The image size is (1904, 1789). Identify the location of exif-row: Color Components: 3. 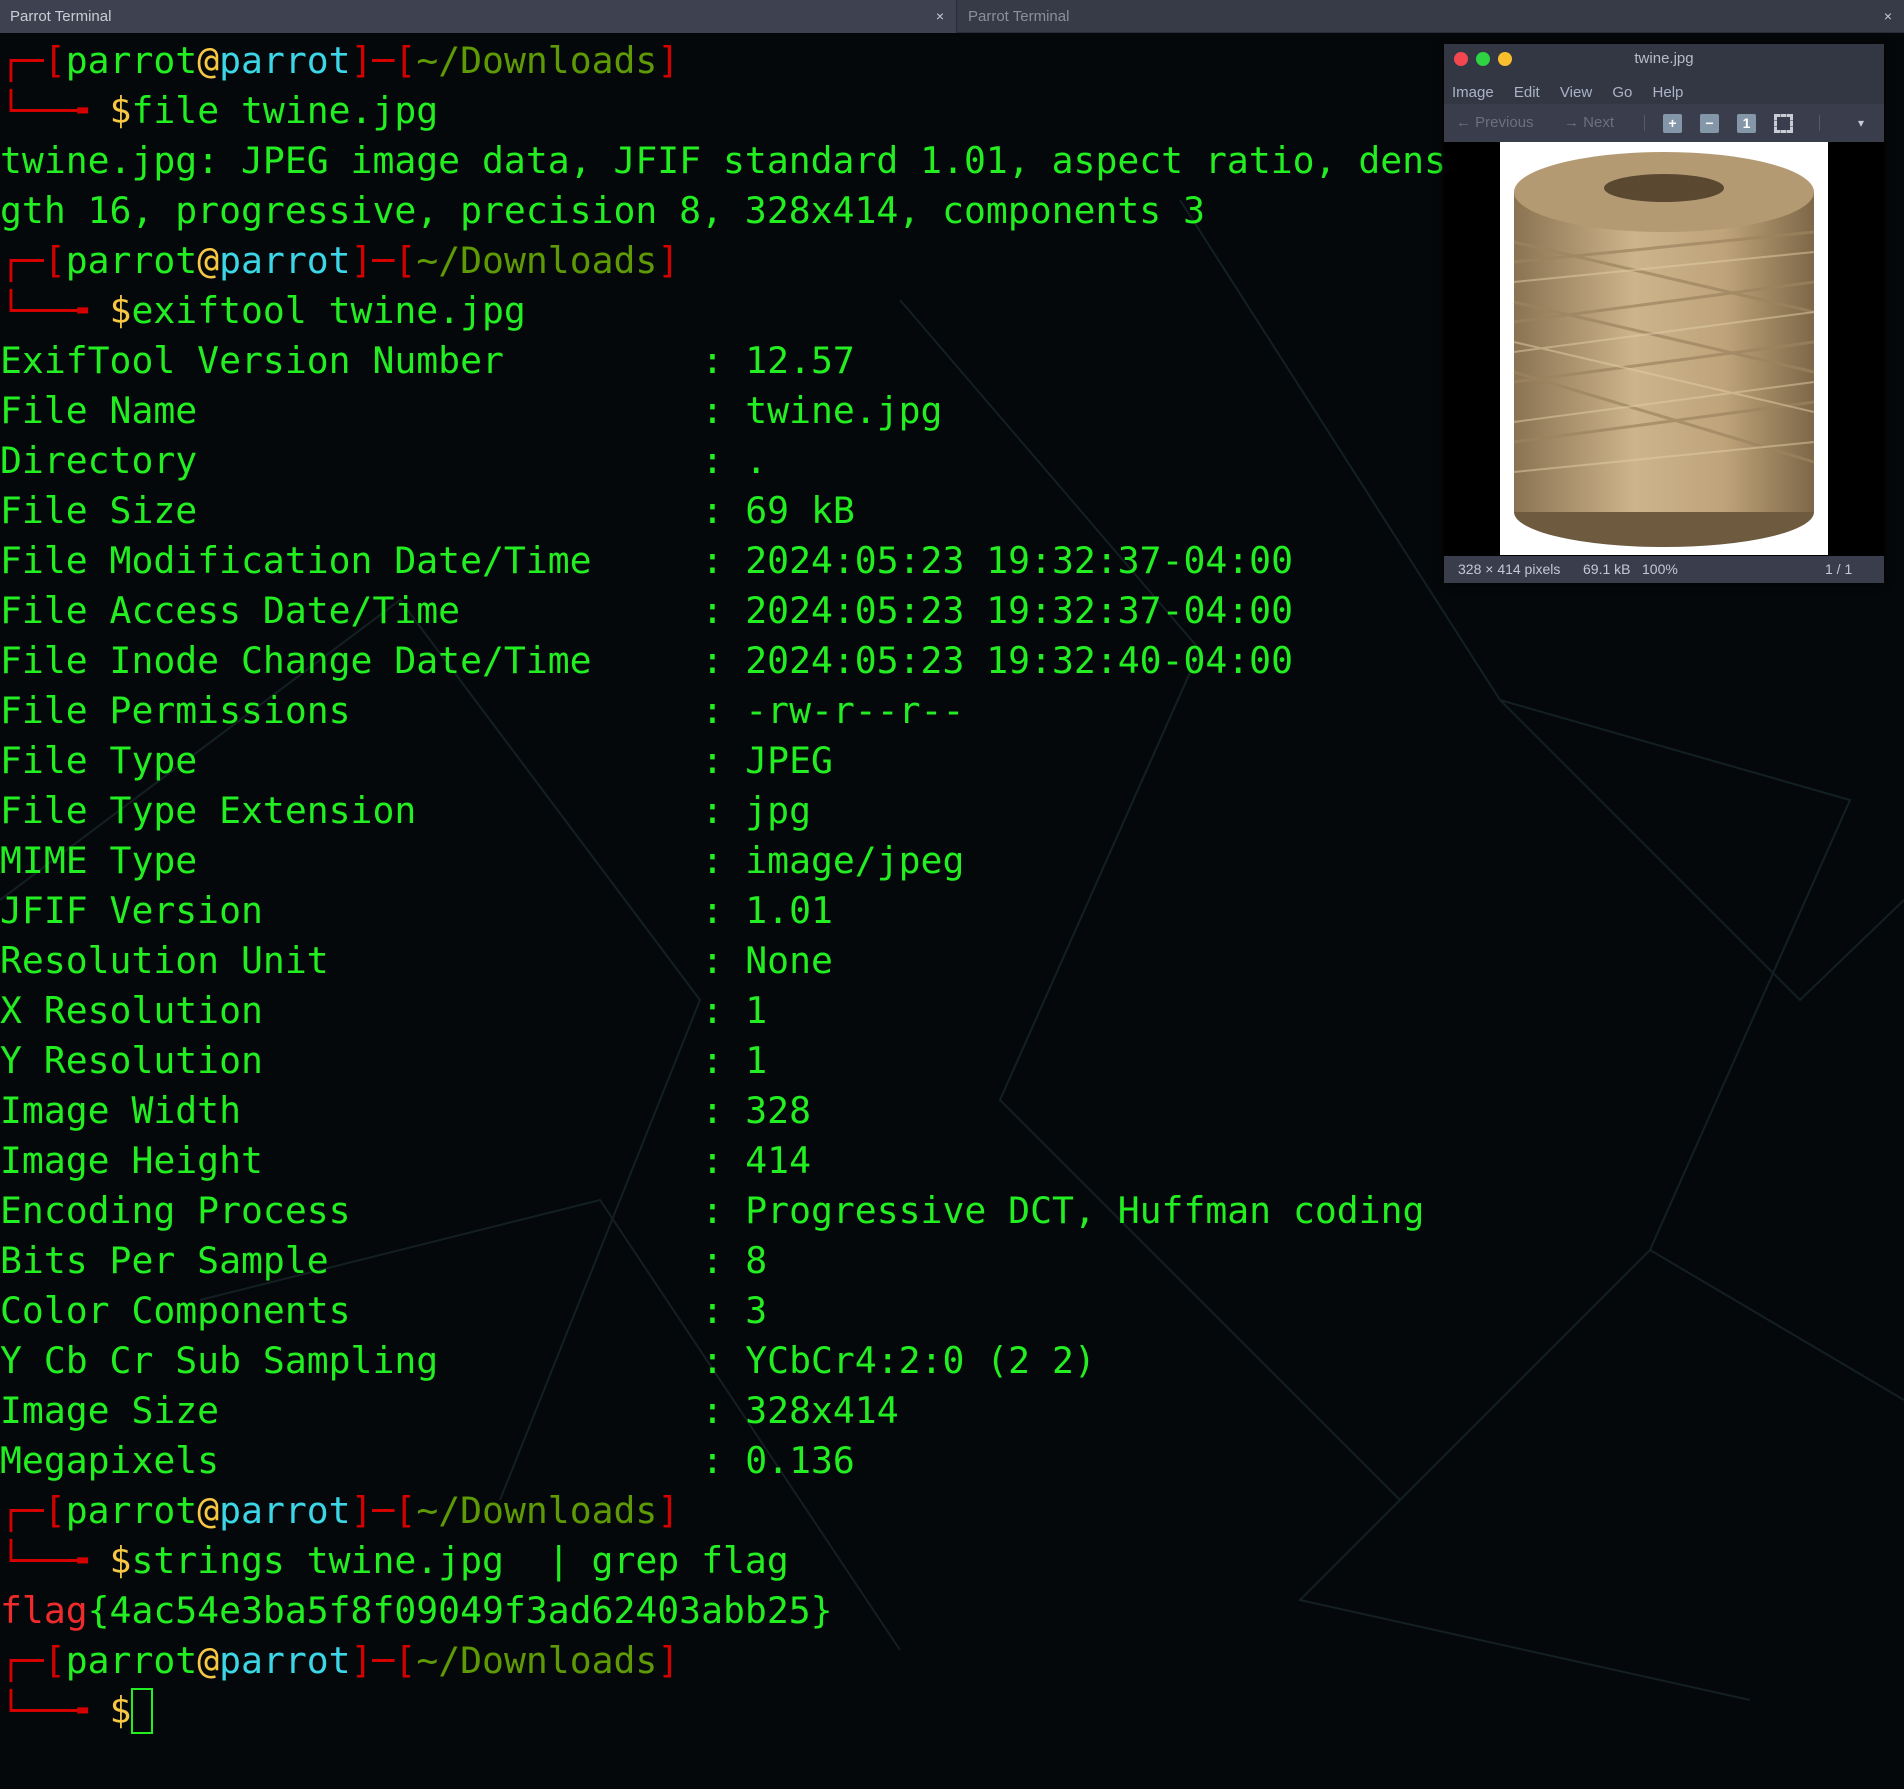
(952, 1311).